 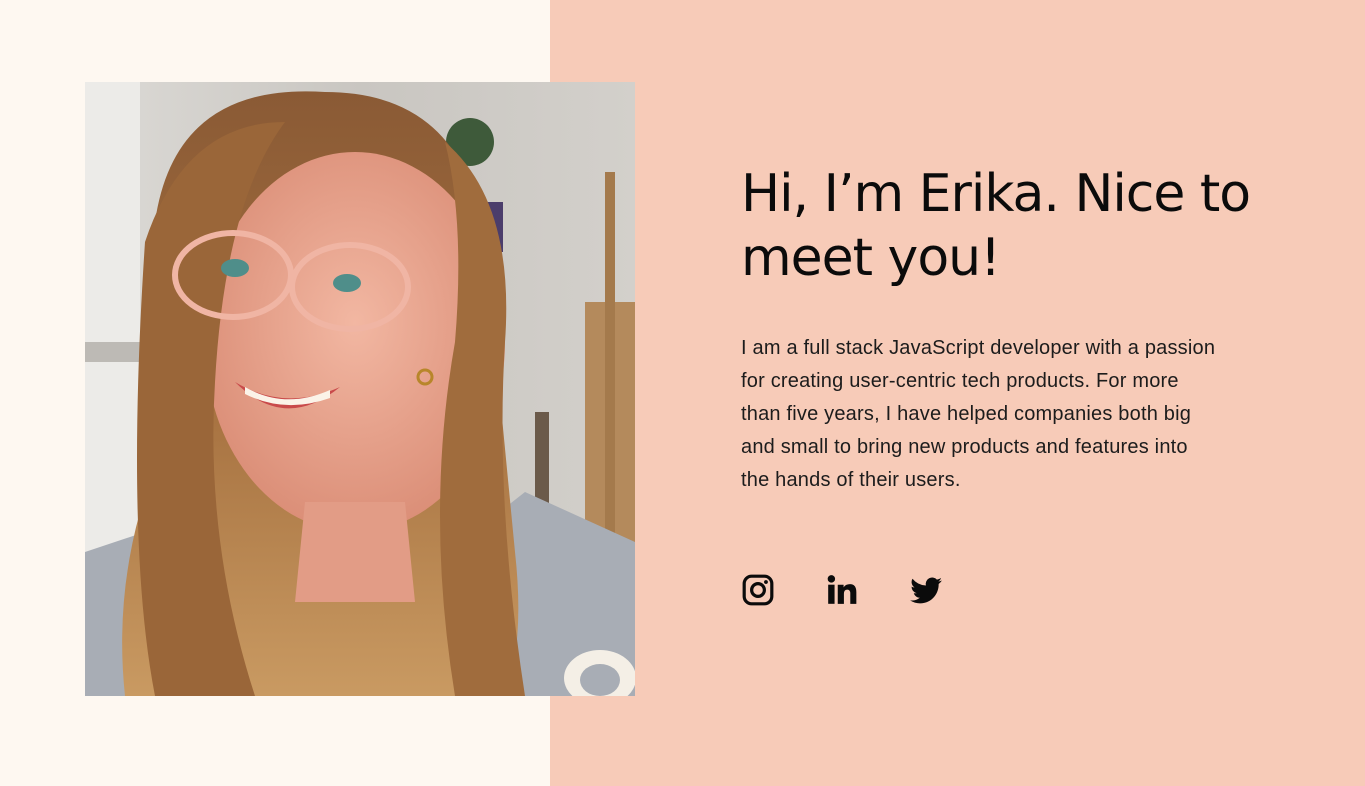 What do you see at coordinates (996, 226) in the screenshot?
I see `intro-heading: Hi, I’m Erika. Nice to meet you!` at bounding box center [996, 226].